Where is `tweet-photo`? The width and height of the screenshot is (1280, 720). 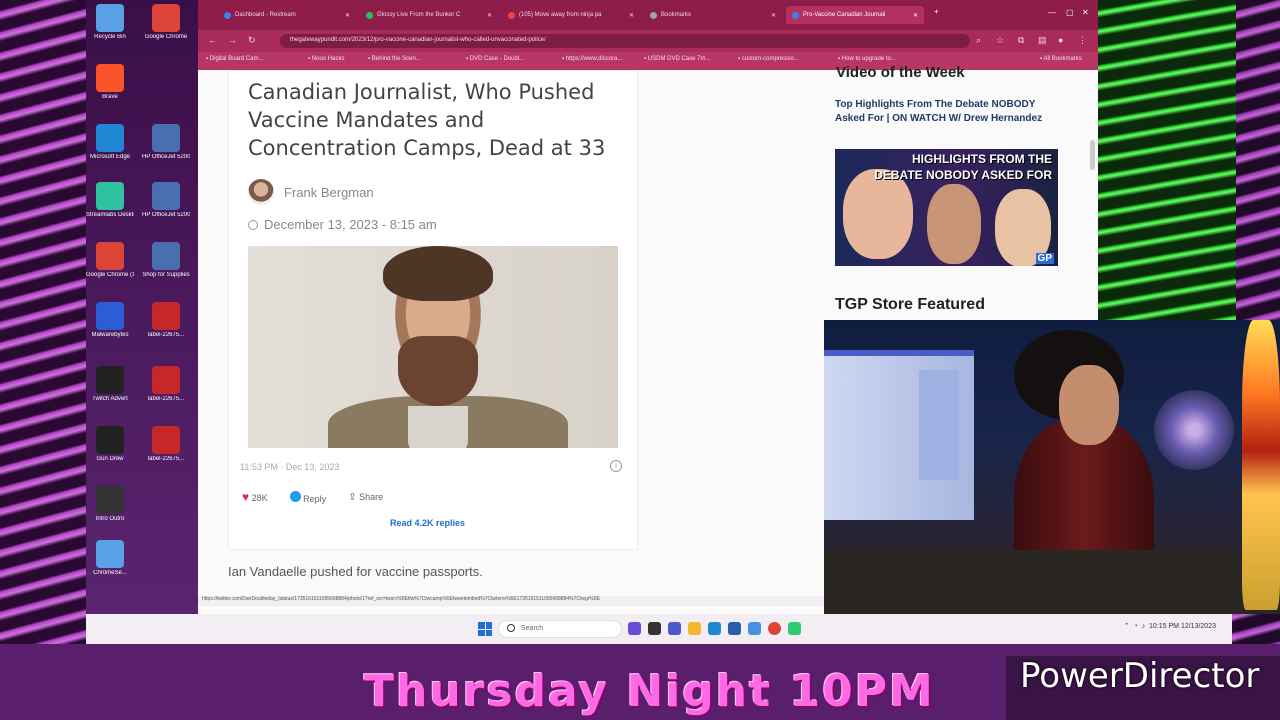
tweet-photo is located at coordinates (433, 347).